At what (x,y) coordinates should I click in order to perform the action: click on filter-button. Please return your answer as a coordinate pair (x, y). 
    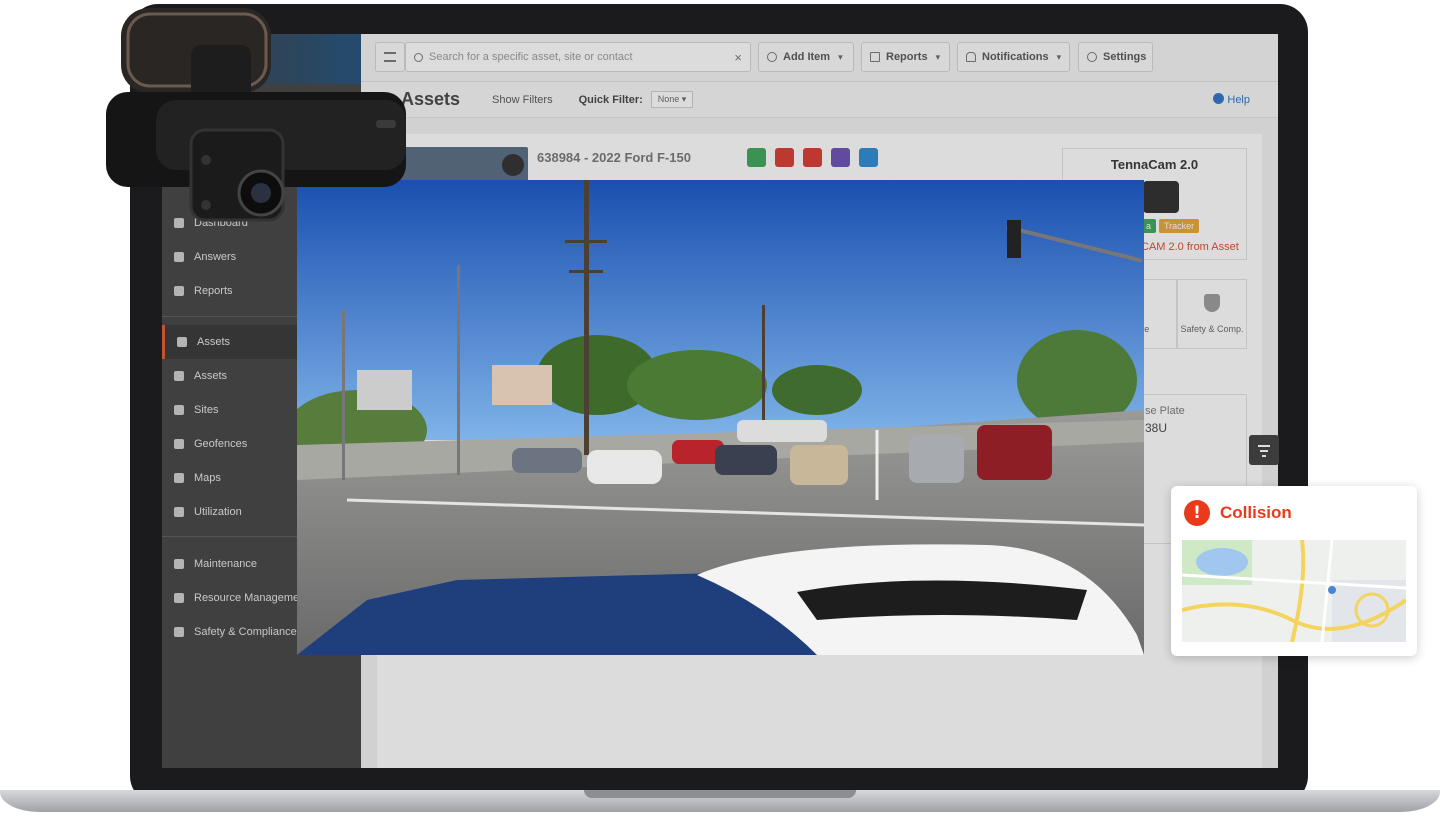
    Looking at the image, I should click on (1264, 450).